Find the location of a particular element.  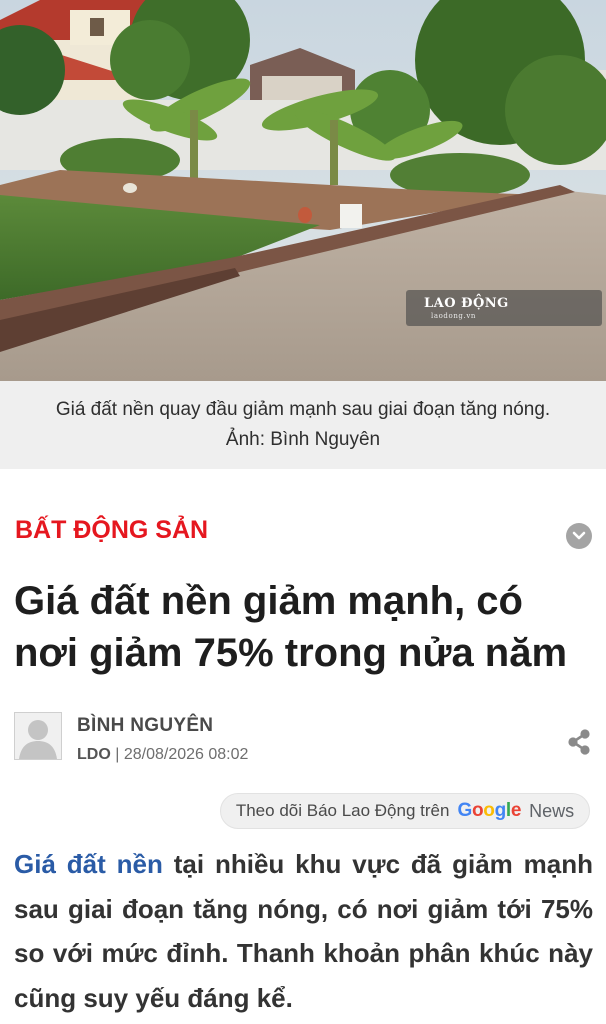

publish-datetime: 28/08/2026 08:02 is located at coordinates (186, 754).